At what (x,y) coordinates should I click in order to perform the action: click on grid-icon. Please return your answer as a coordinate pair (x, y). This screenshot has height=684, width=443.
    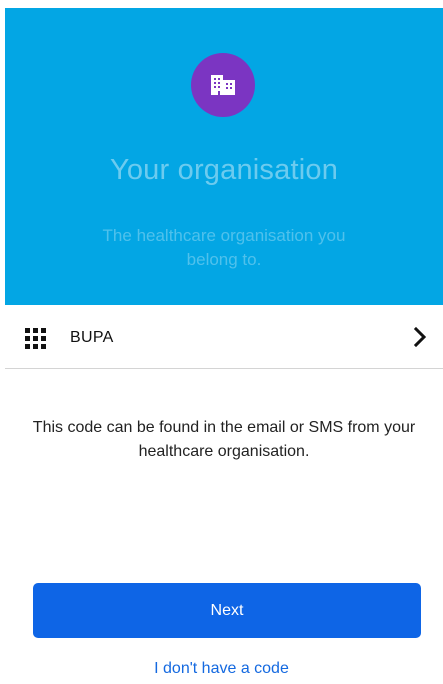
    Looking at the image, I should click on (35, 338).